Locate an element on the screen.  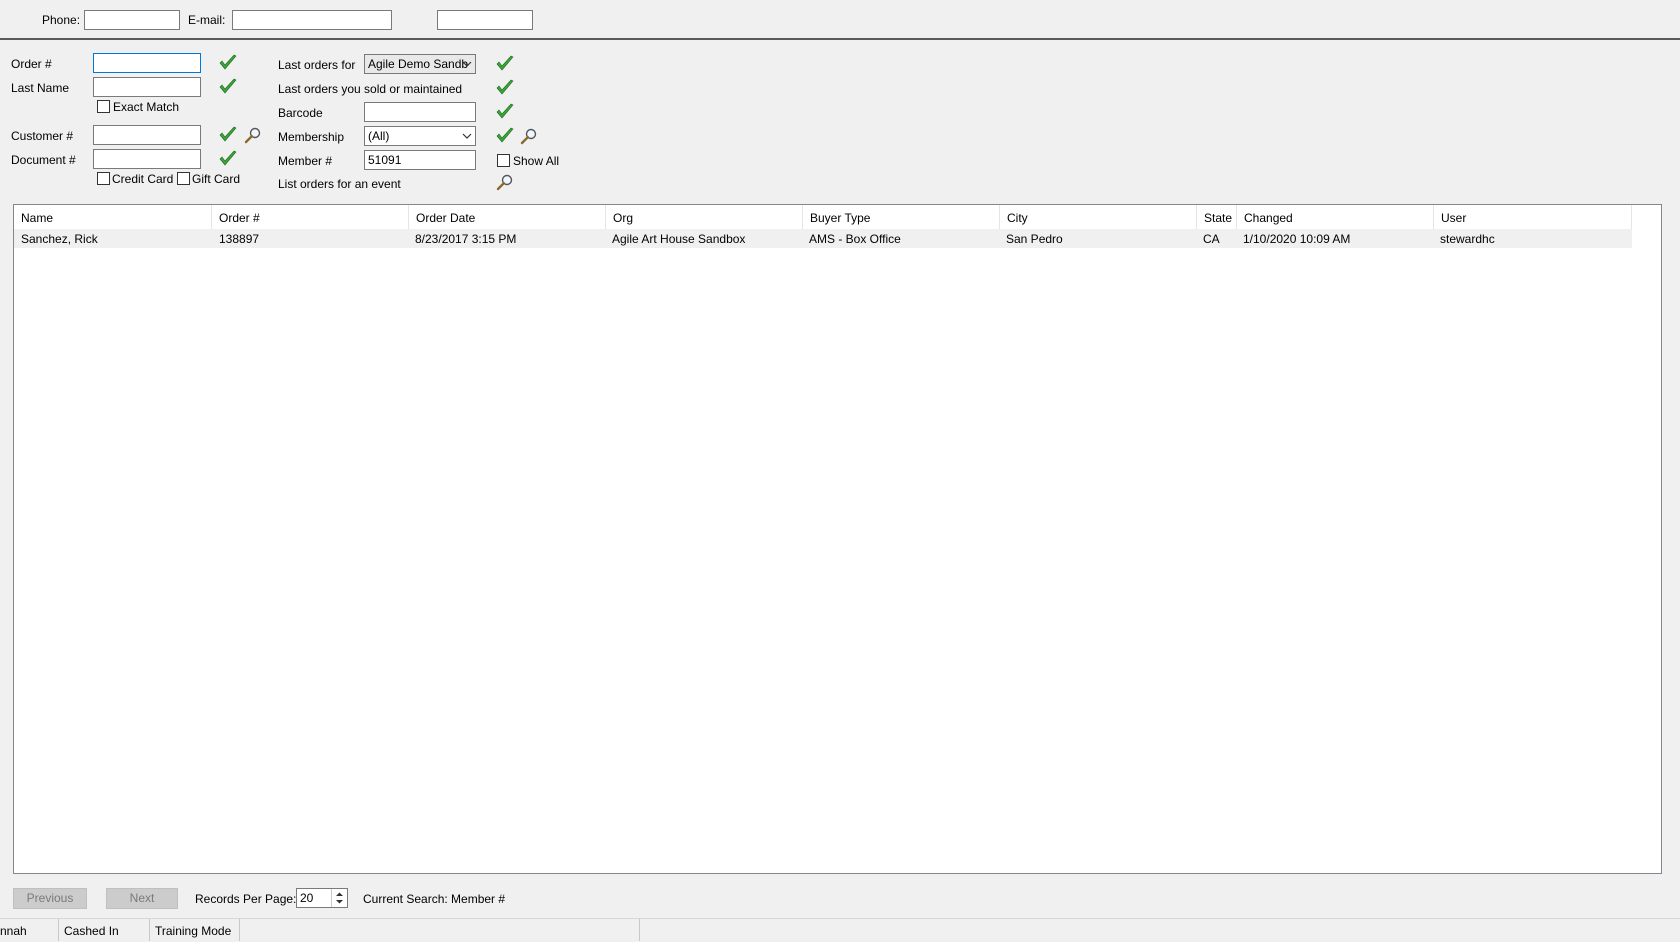
cell-org: Agile Art House Sandbox is located at coordinates (679, 239).